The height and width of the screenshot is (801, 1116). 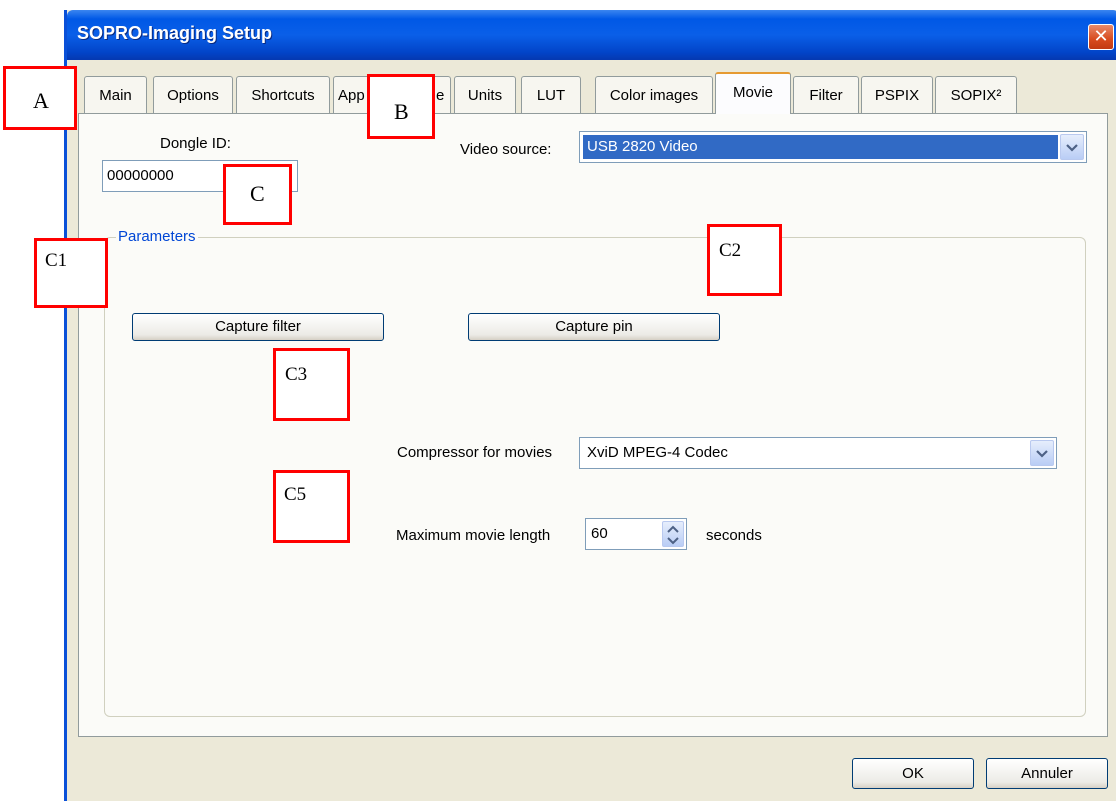 What do you see at coordinates (401, 111) in the screenshot?
I see `annotation-b-label: B` at bounding box center [401, 111].